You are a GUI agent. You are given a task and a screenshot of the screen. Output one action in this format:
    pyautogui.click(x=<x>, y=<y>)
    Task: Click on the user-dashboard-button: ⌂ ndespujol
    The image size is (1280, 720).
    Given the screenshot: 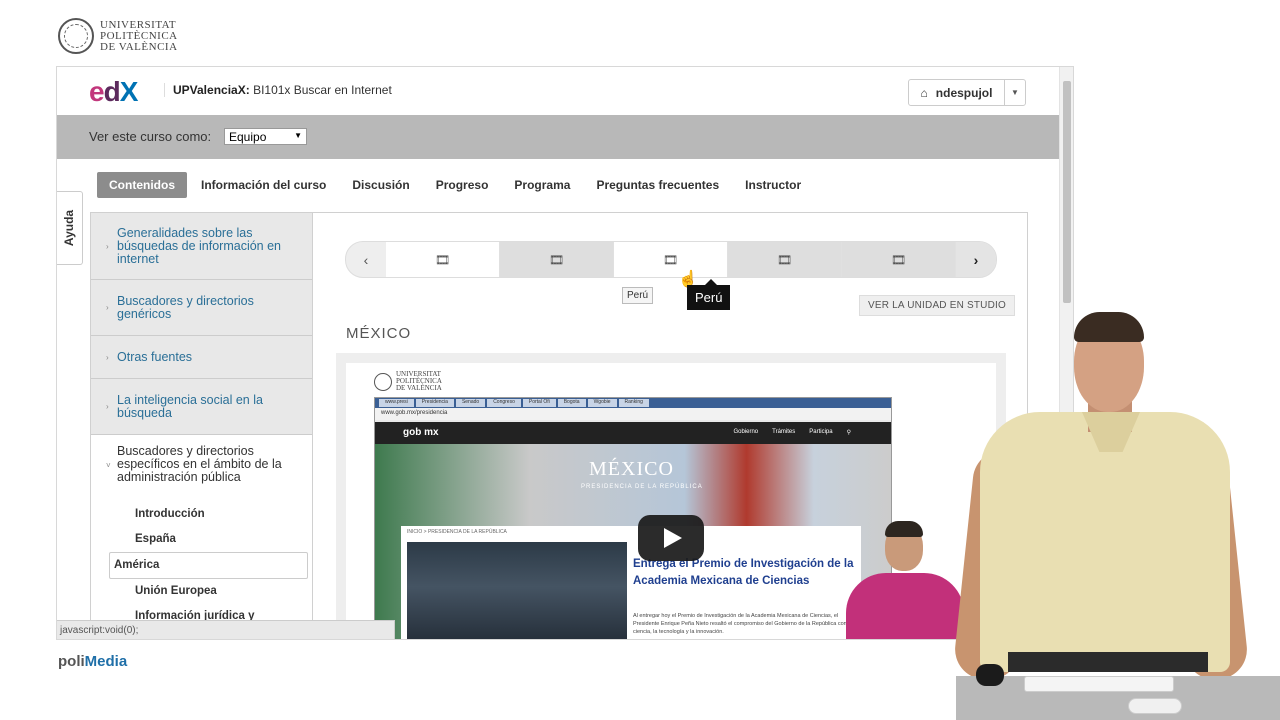 What is the action you would take?
    pyautogui.click(x=957, y=92)
    